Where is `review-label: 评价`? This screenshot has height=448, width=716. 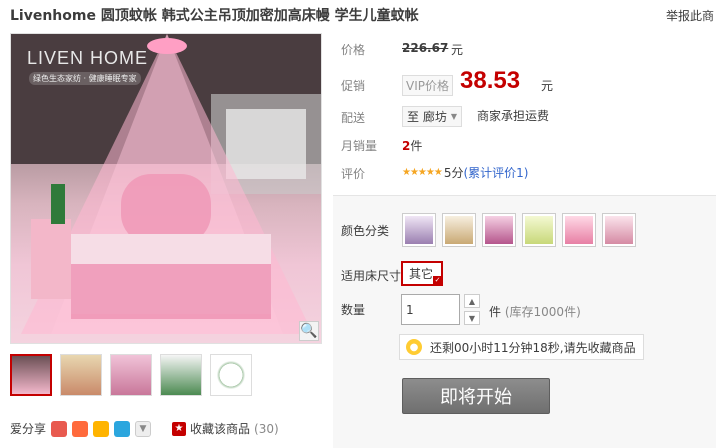 review-label: 评价 is located at coordinates (353, 174).